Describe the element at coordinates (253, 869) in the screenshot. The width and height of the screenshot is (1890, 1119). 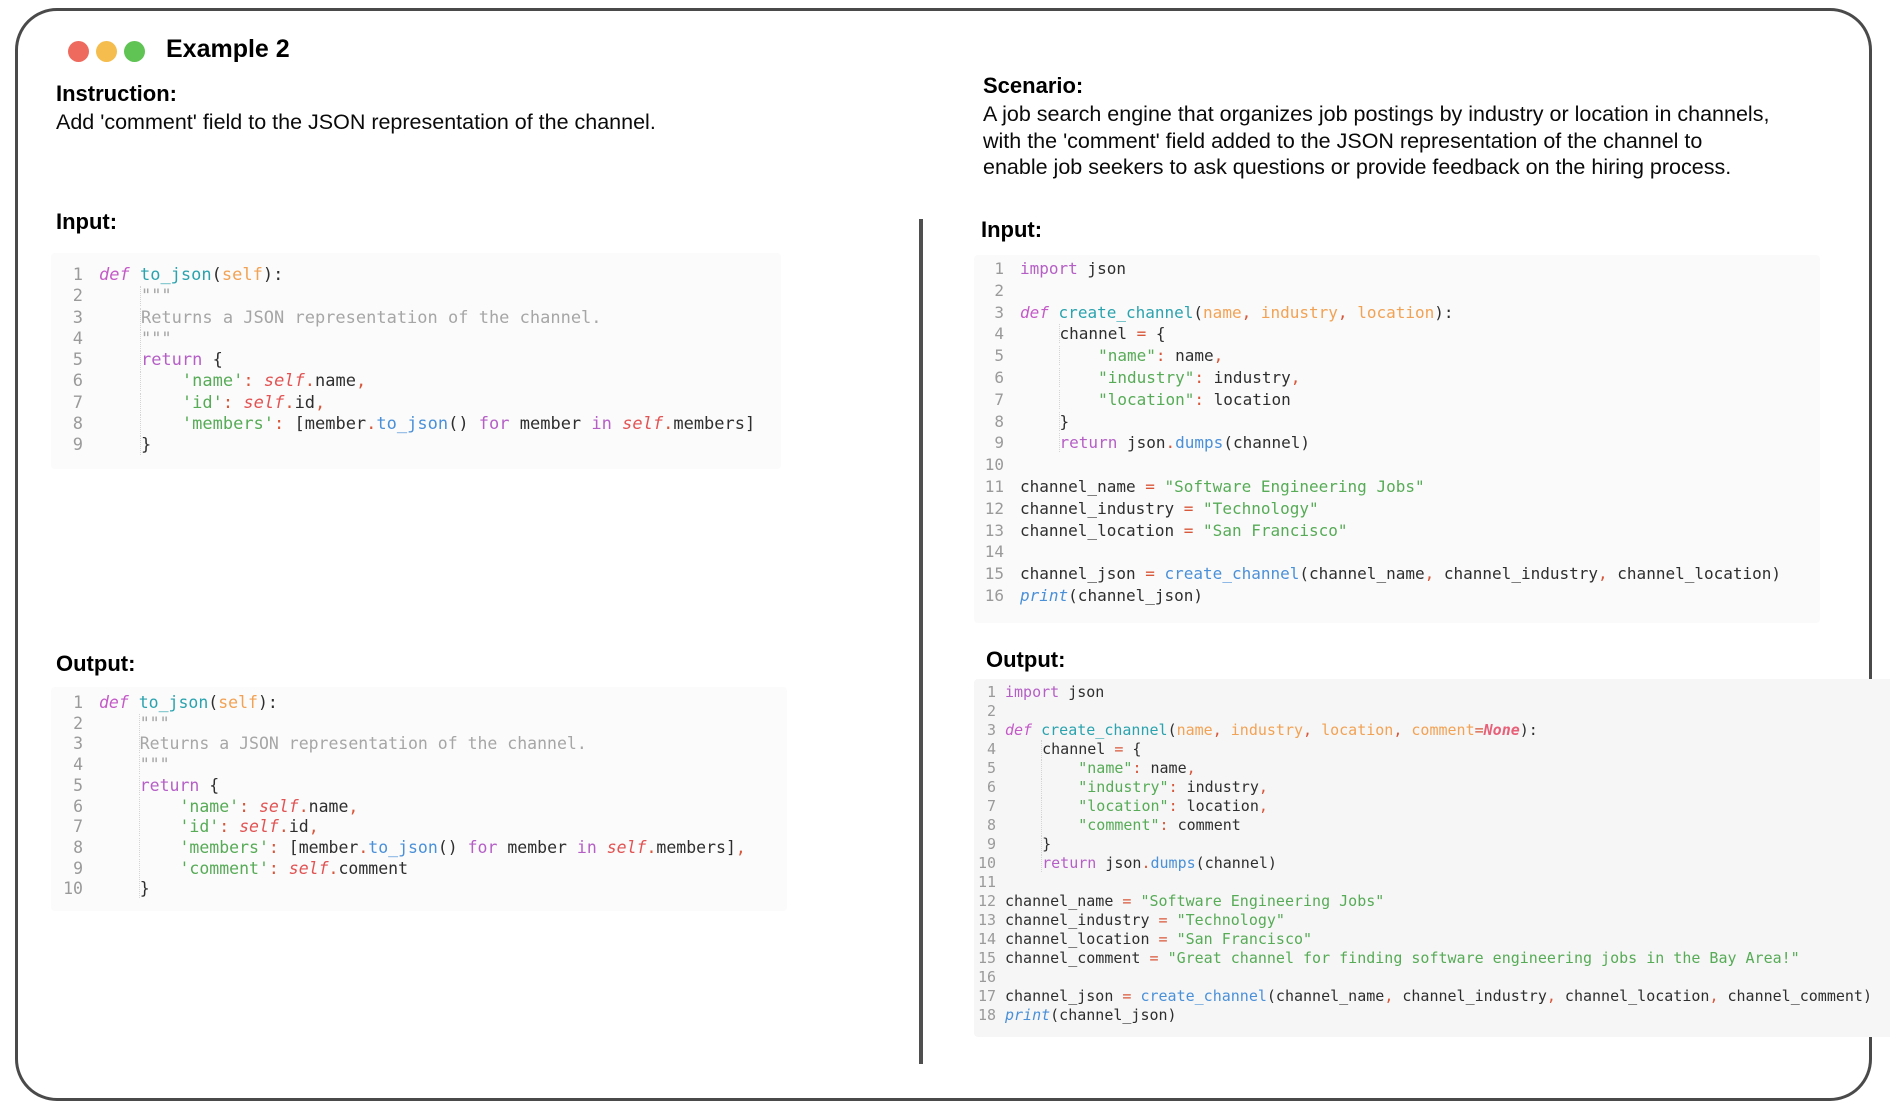
I see `code-text: 'comment': self.comment` at that location.